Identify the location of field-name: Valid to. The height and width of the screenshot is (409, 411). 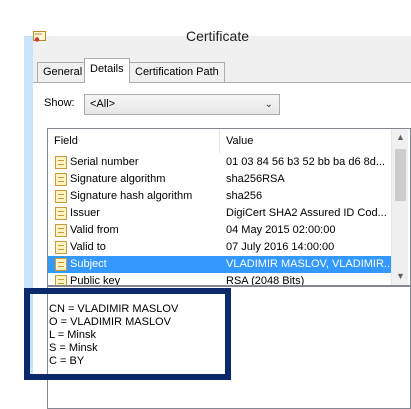
(88, 247).